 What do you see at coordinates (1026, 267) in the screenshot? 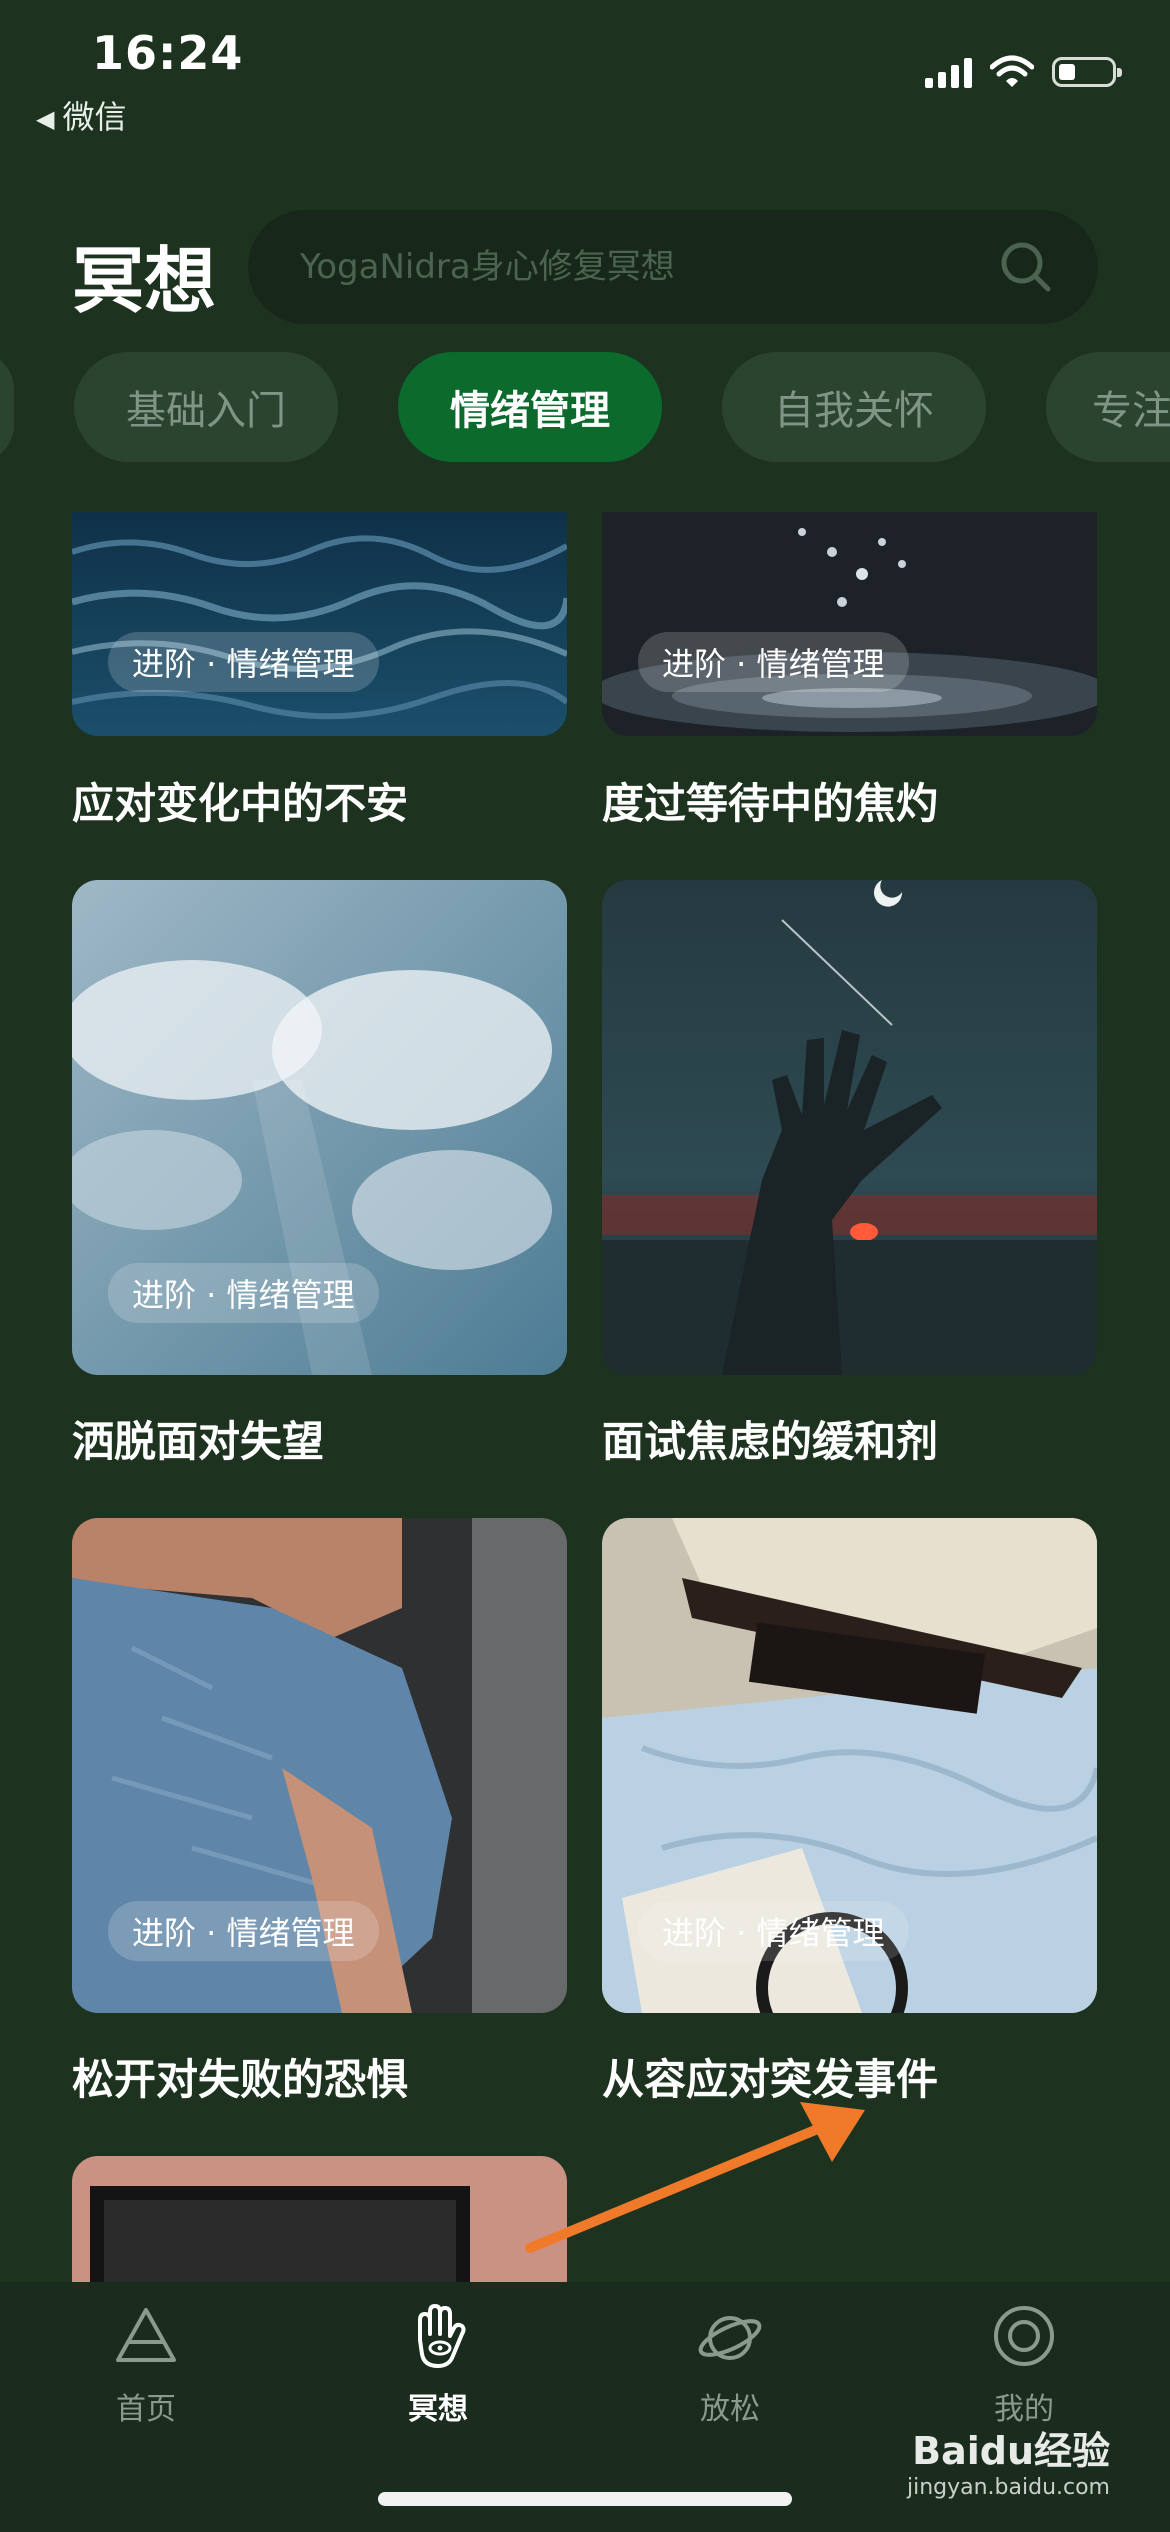
I see `search-icon` at bounding box center [1026, 267].